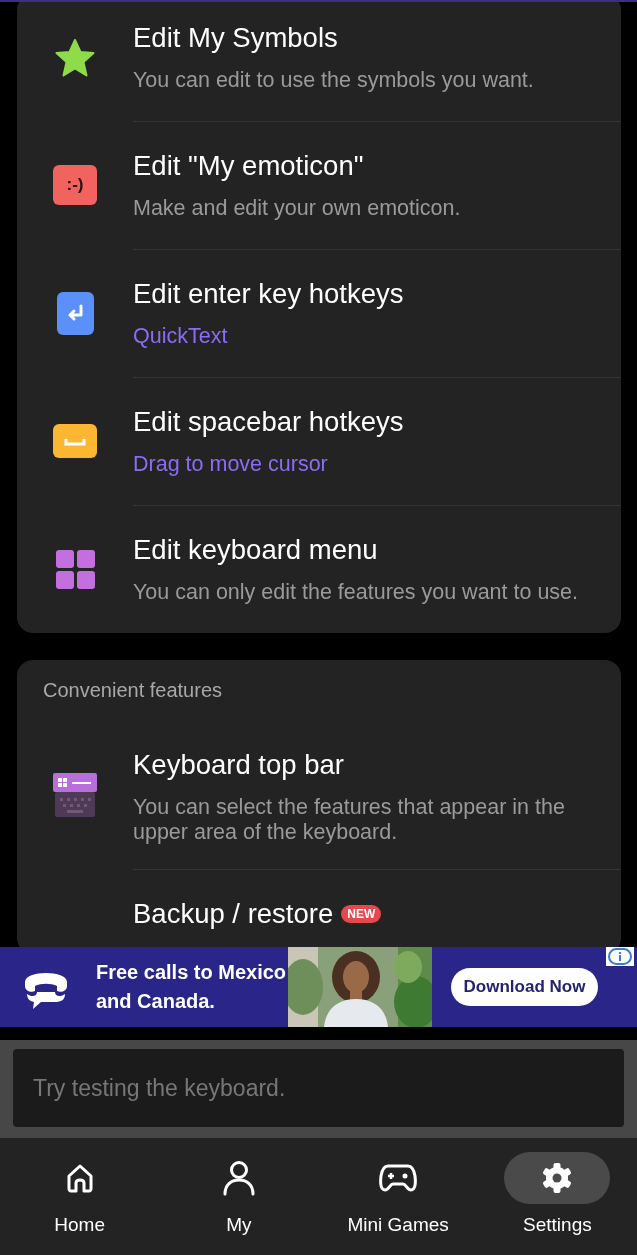 Image resolution: width=637 pixels, height=1255 pixels. Describe the element at coordinates (318, 1088) in the screenshot. I see `input-field: Try testing the keyboard.` at that location.